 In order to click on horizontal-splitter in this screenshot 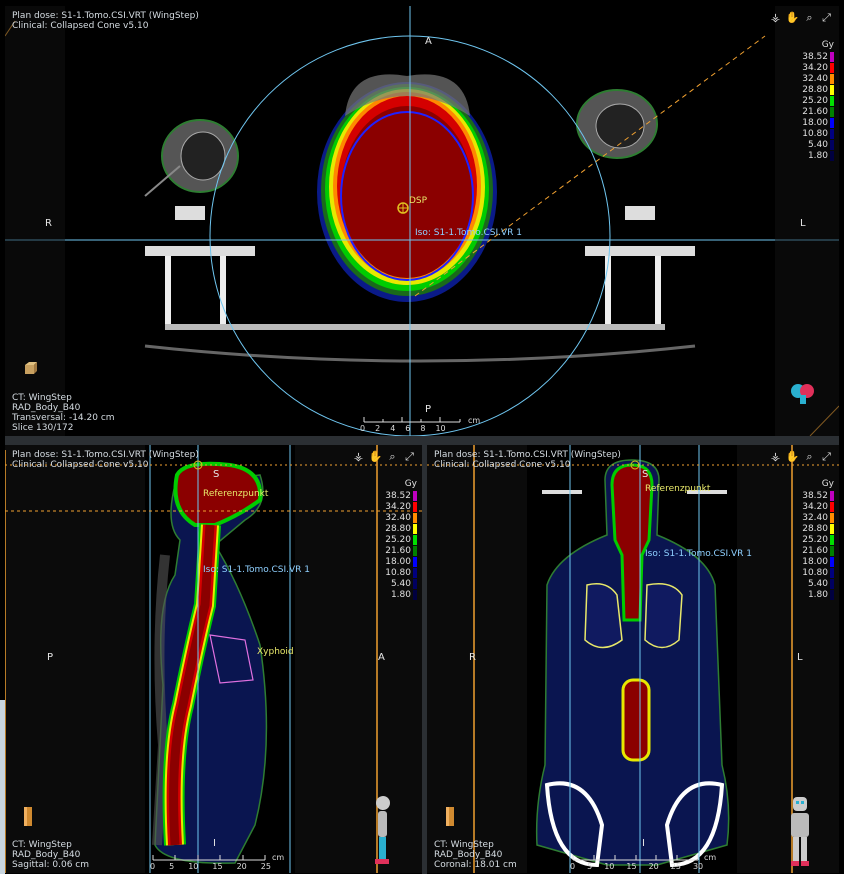, I will do `click(422, 440)`.